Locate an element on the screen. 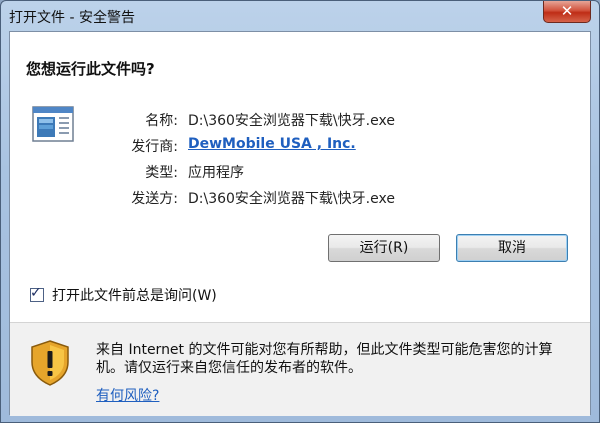 The height and width of the screenshot is (423, 600). title-bar: 打开文件 - 安全警告 ✕ is located at coordinates (300, 16).